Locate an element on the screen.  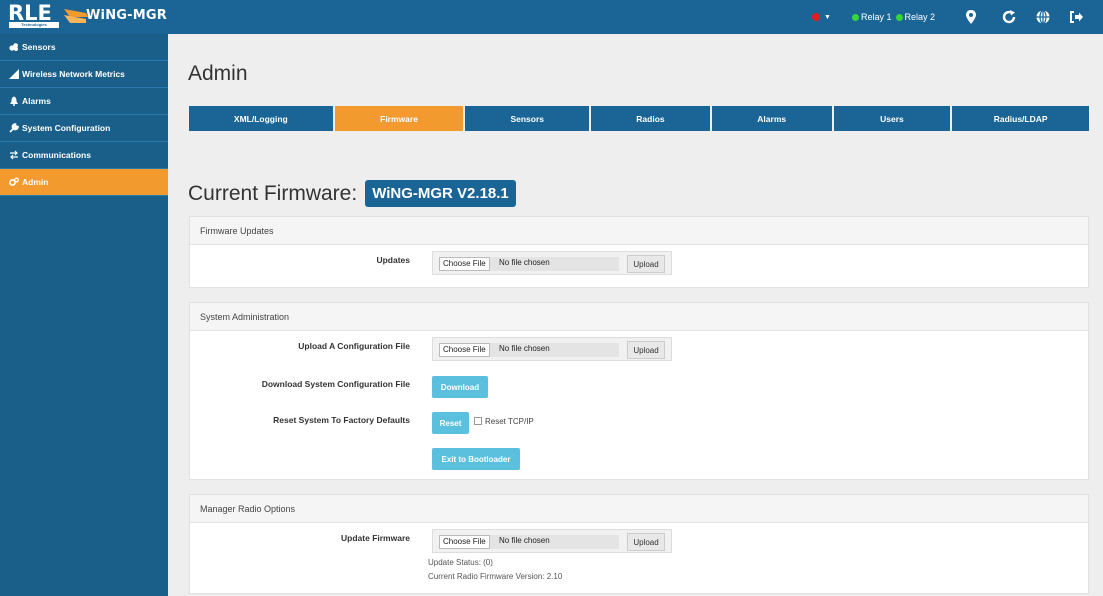
caret-down-icon: ▼ is located at coordinates (827, 17).